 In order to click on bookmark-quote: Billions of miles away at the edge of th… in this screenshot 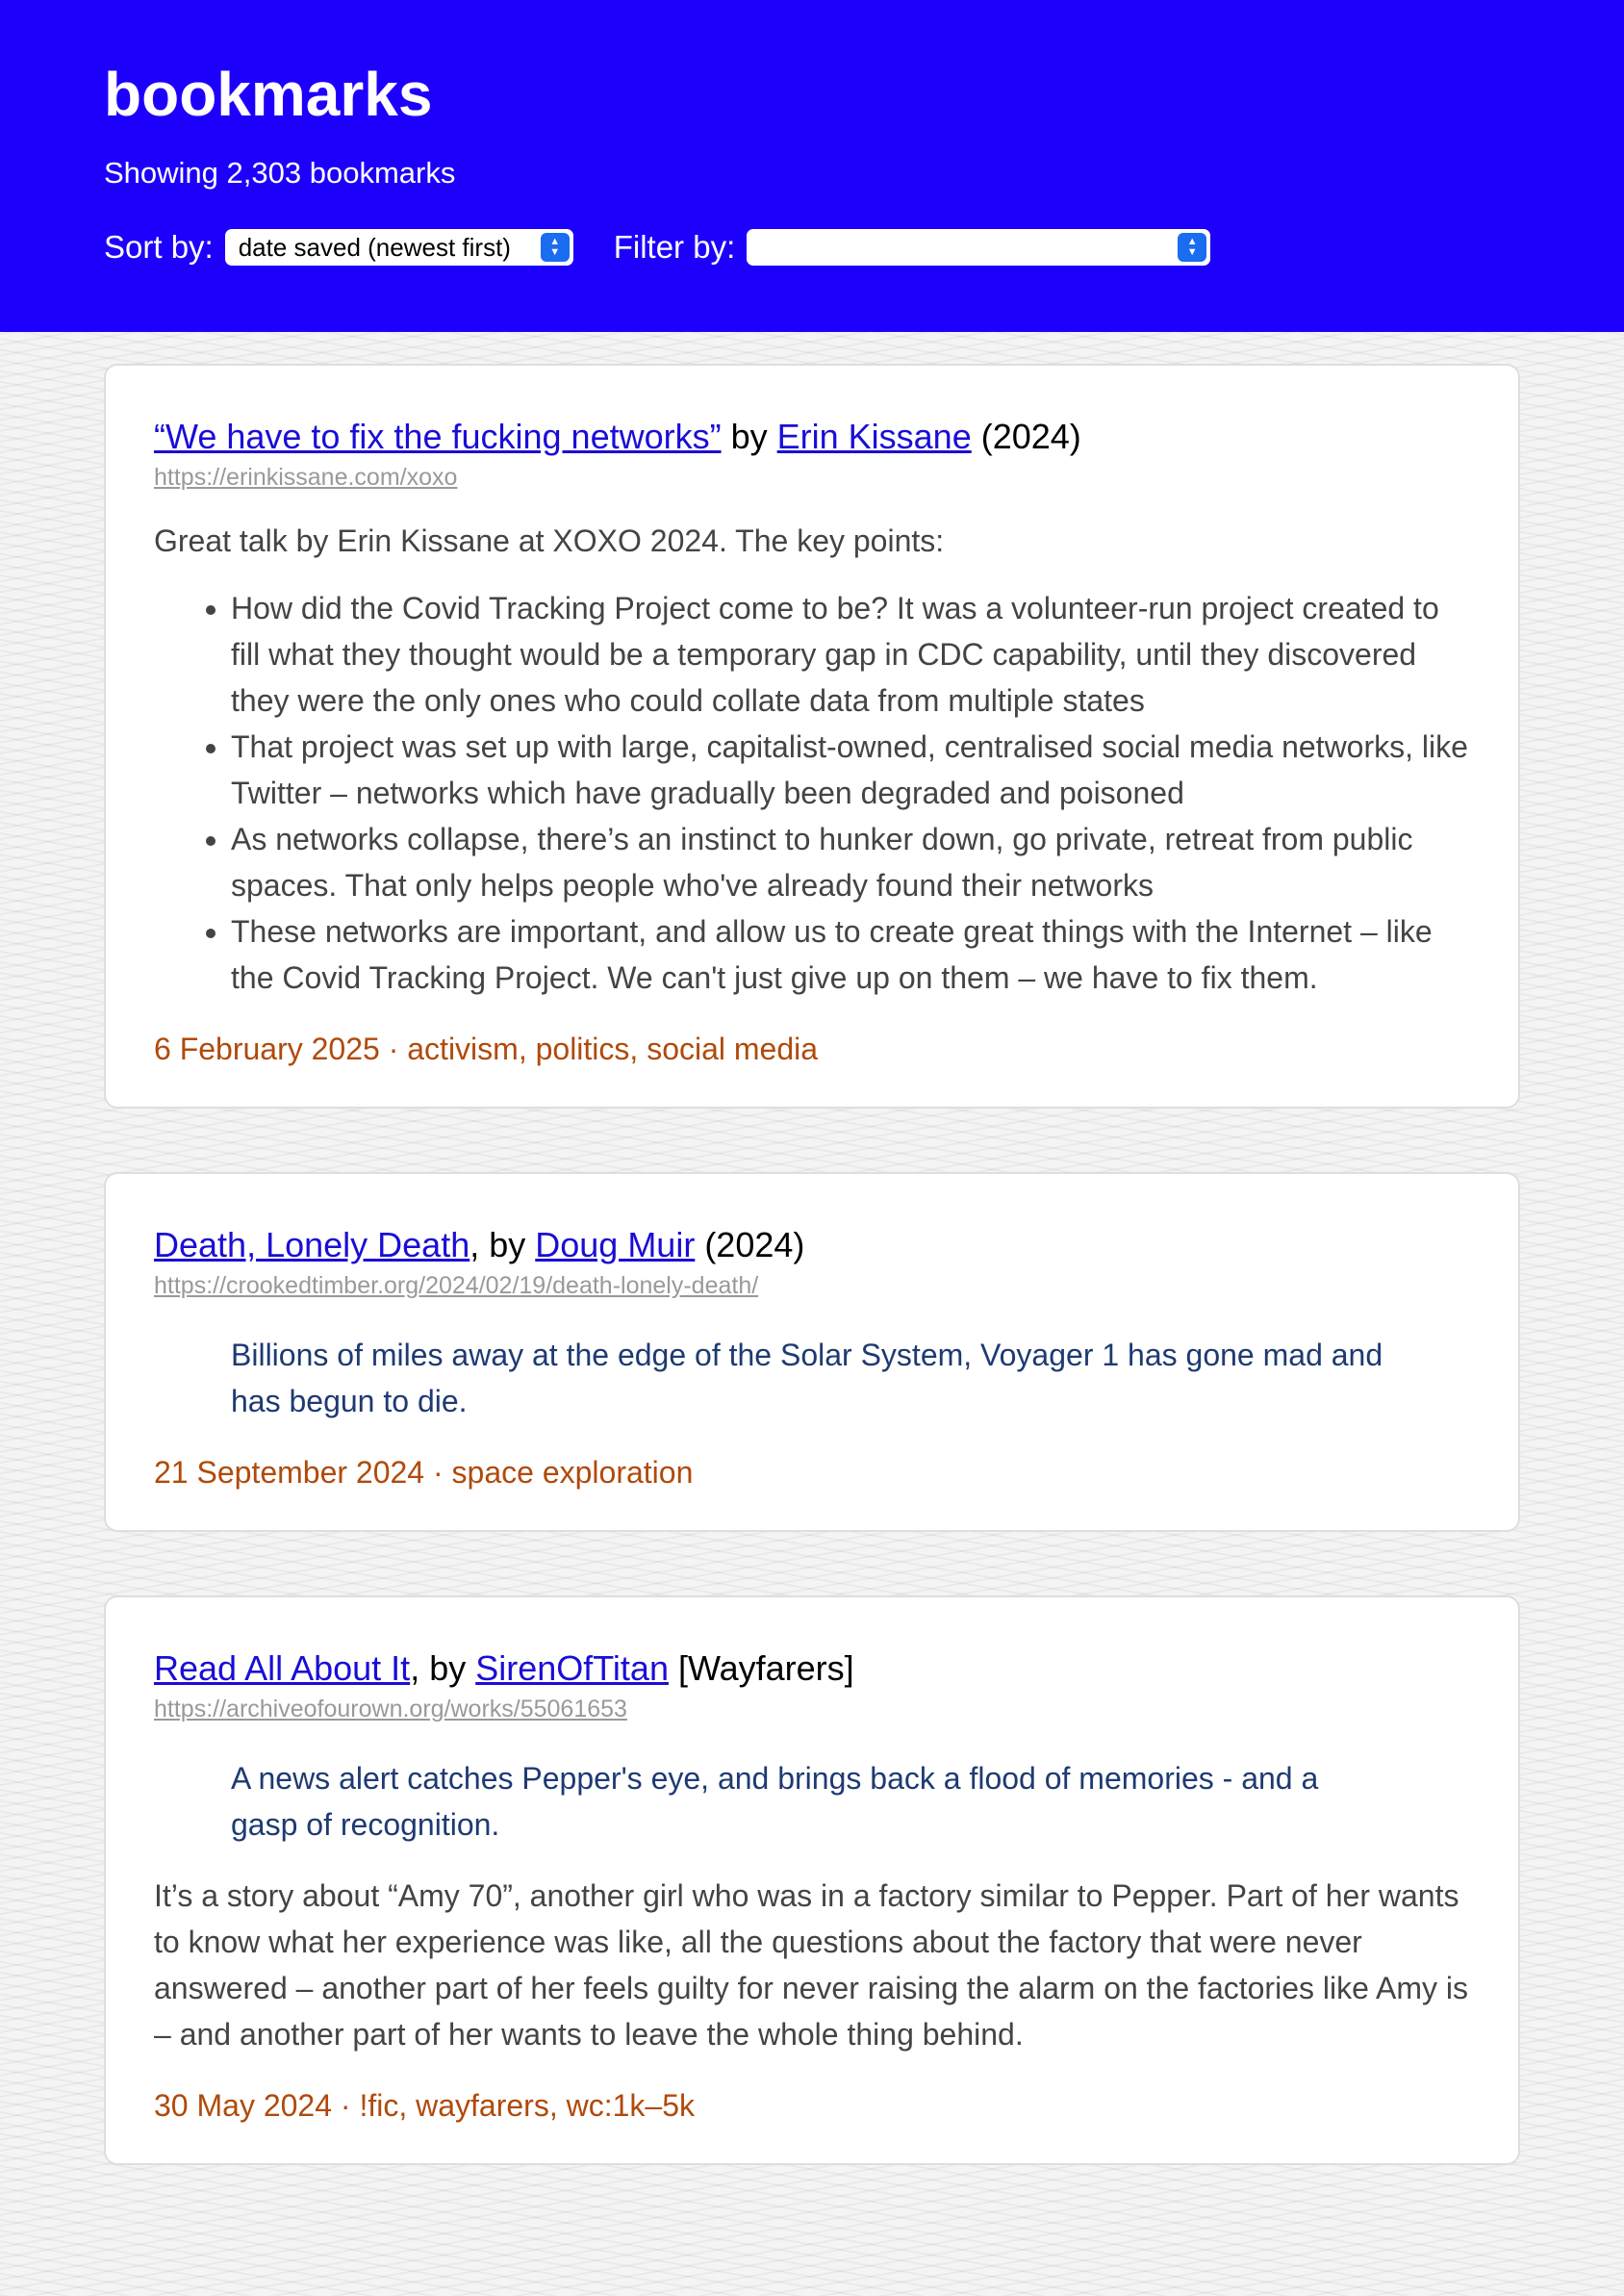, I will do `click(807, 1378)`.